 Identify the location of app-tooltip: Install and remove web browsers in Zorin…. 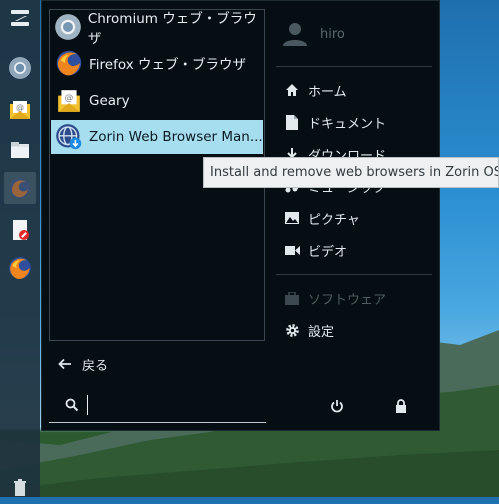
(351, 172).